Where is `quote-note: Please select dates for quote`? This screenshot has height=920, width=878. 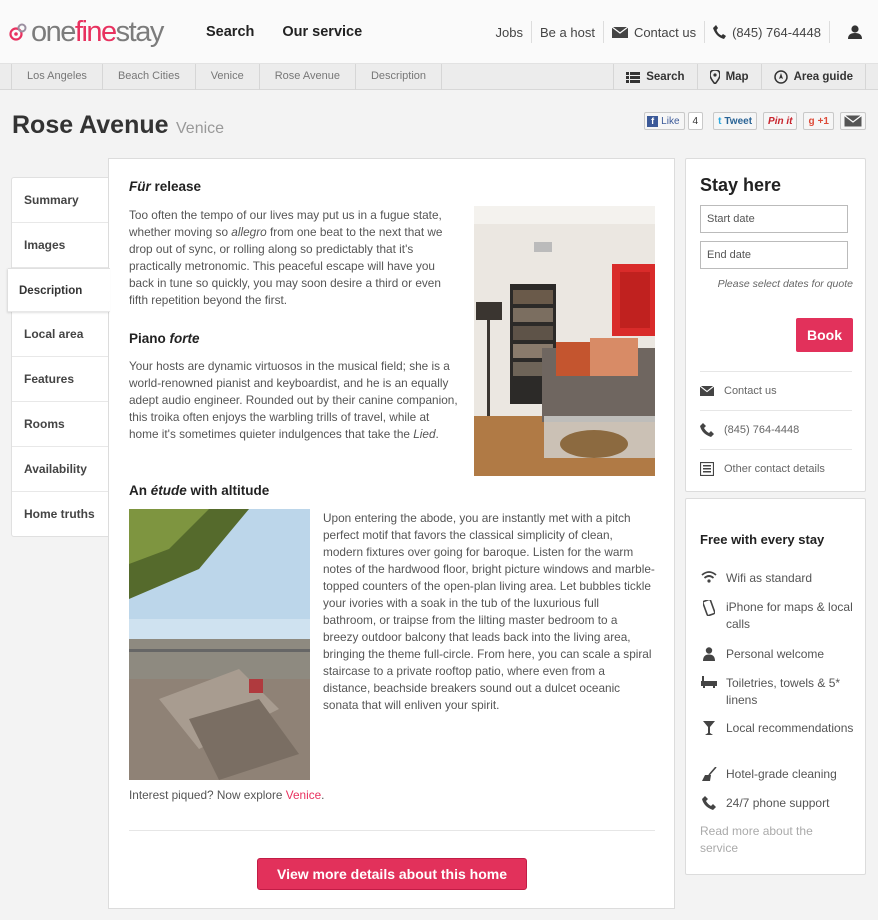 quote-note: Please select dates for quote is located at coordinates (785, 284).